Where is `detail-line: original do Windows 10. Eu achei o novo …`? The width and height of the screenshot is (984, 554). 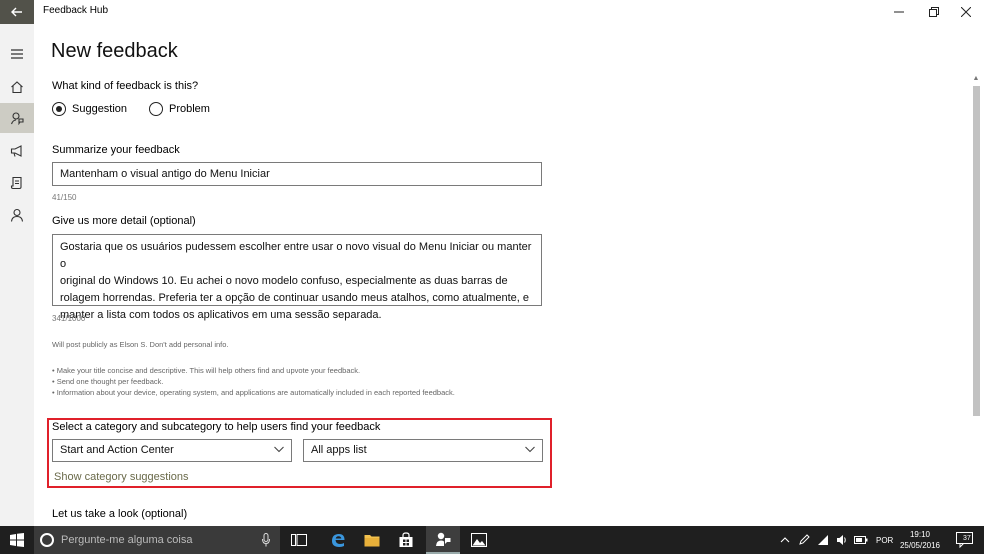 detail-line: original do Windows 10. Eu achei o novo … is located at coordinates (284, 281).